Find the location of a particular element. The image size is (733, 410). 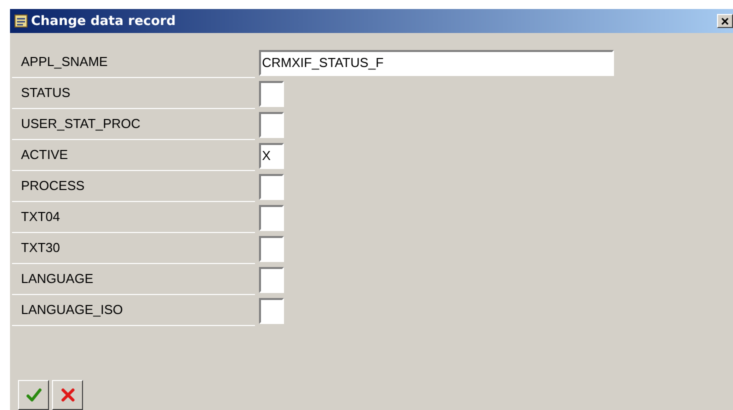

field-label: USER_STAT_PROC is located at coordinates (133, 124).